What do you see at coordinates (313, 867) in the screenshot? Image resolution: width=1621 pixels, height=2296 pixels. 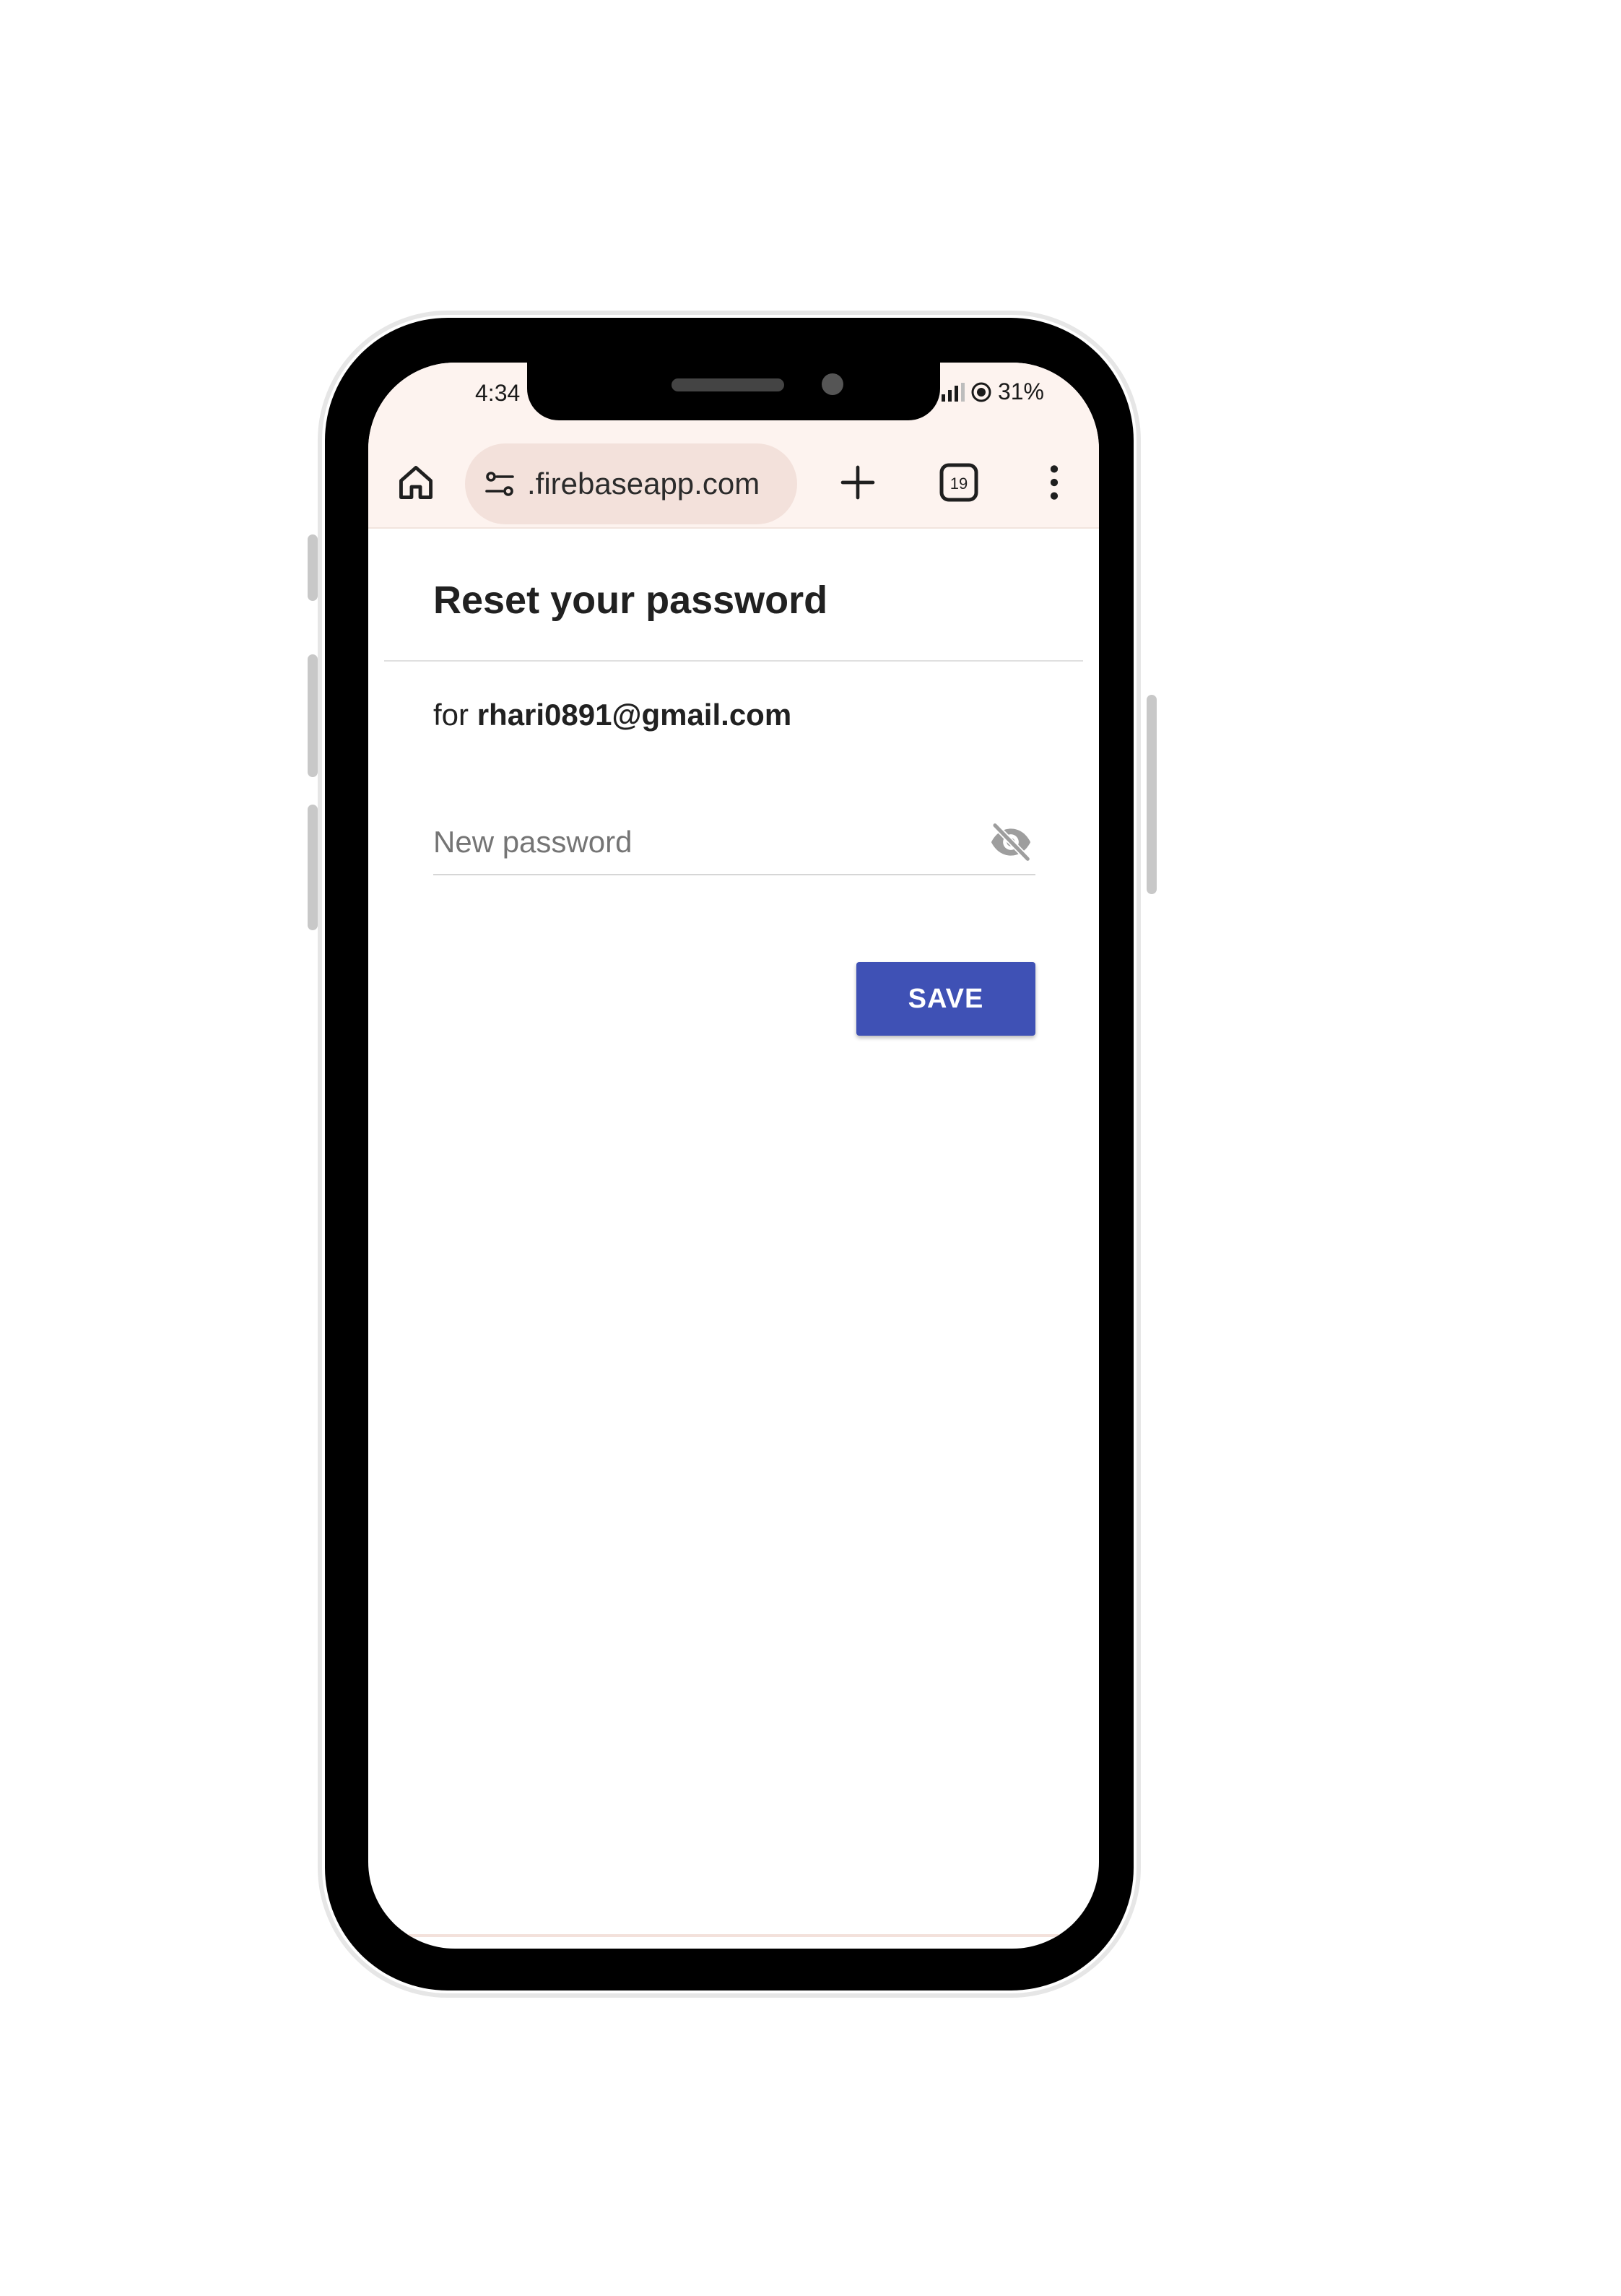 I see `phone-side-button-volume-down` at bounding box center [313, 867].